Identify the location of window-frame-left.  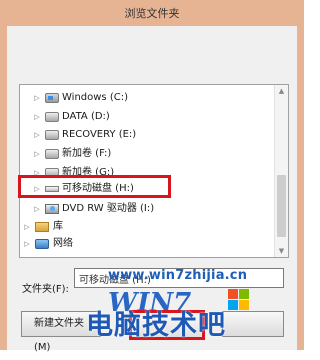
(3, 188).